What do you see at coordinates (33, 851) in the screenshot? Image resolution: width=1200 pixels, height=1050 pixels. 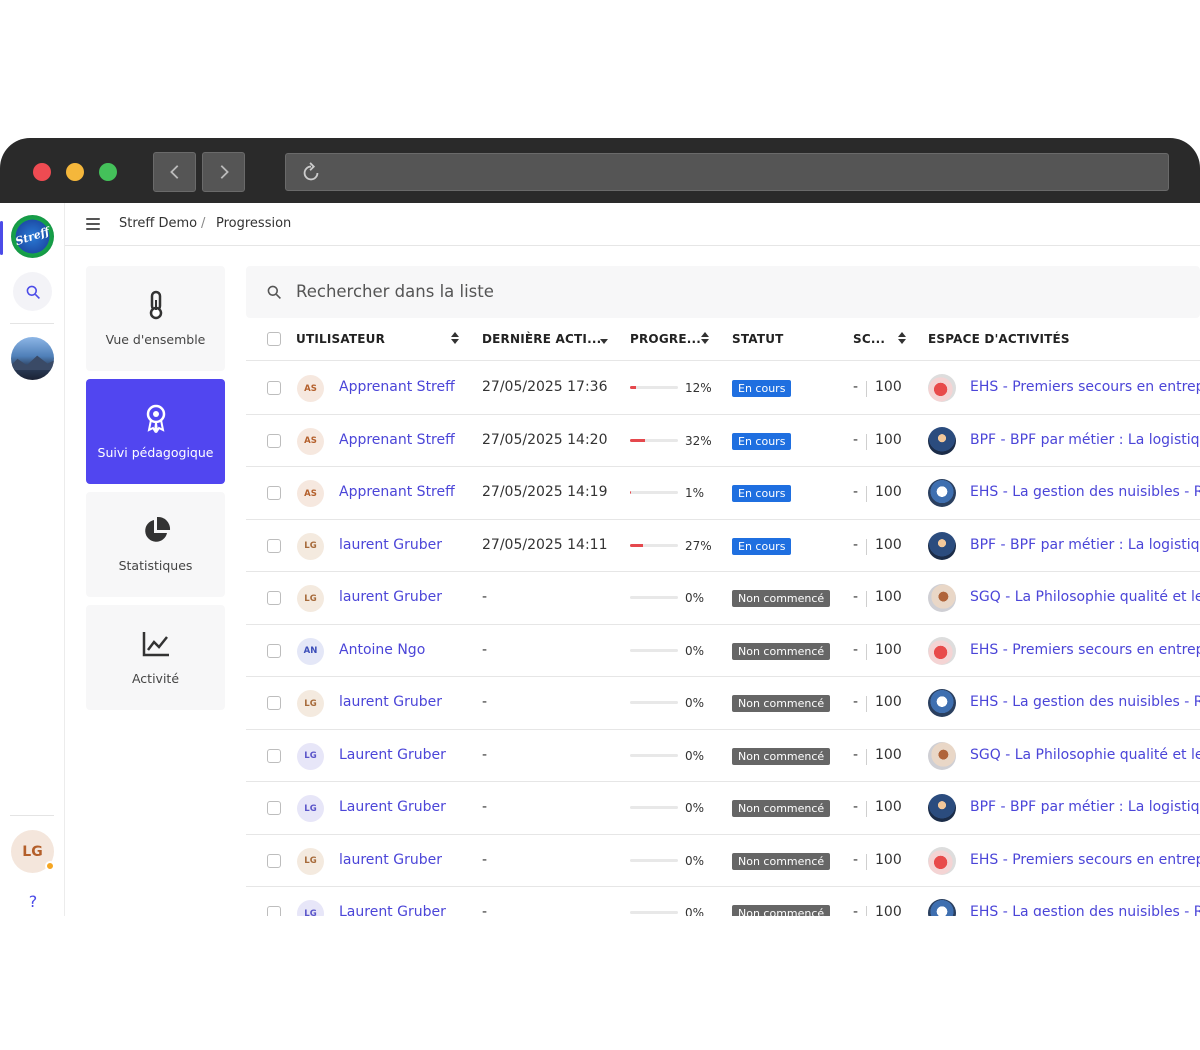 I see `user-avatar: LG` at bounding box center [33, 851].